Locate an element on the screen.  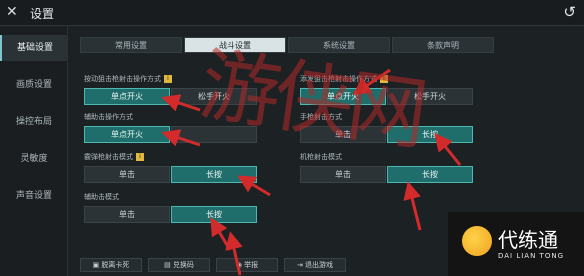
sidebar: 基础设置 画质设置 操控布局 灵敏度 声音设置 is located at coordinates (34, 151).